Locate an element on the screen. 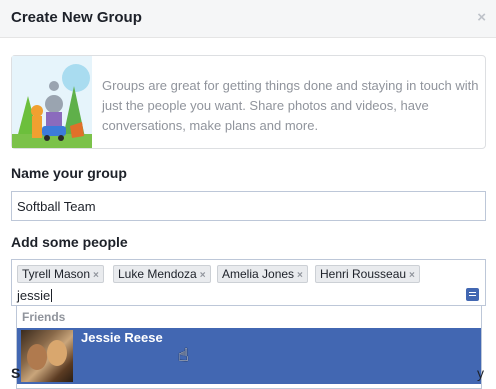 Image resolution: width=496 pixels, height=389 pixels. people-search-text: jessie is located at coordinates (35, 295).